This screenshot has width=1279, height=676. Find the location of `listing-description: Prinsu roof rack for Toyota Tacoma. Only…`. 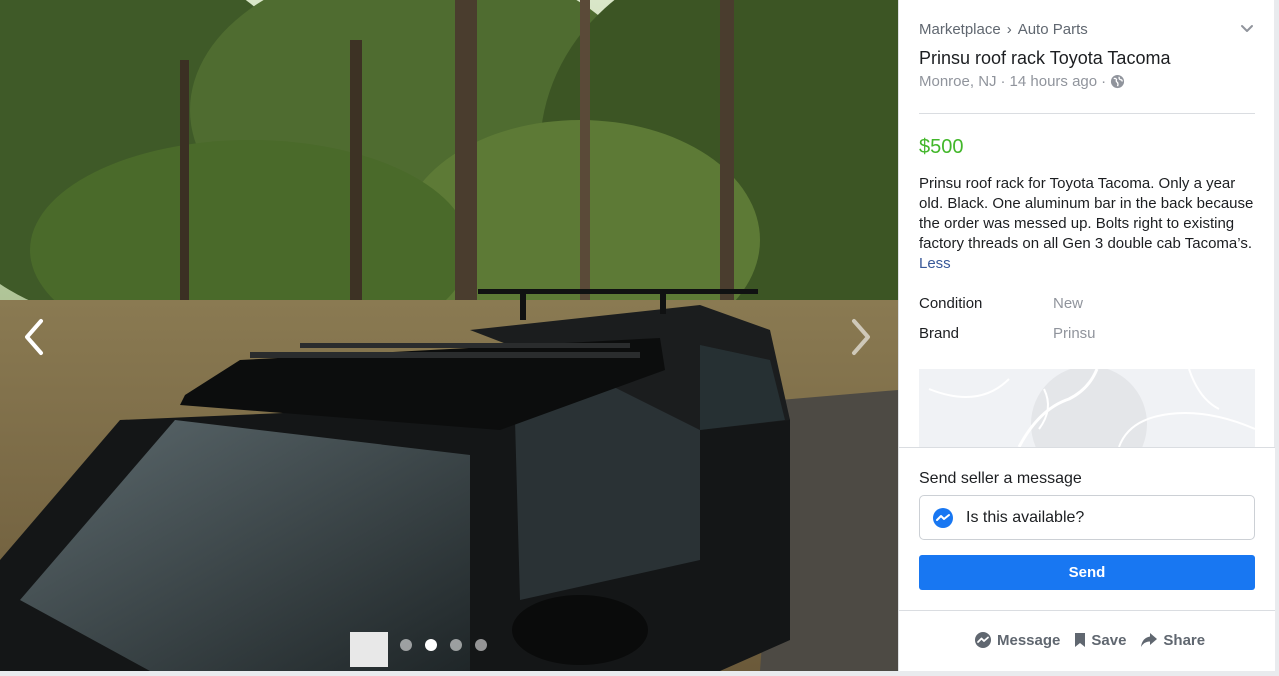

listing-description: Prinsu roof rack for Toyota Tacoma. Only… is located at coordinates (1089, 224).